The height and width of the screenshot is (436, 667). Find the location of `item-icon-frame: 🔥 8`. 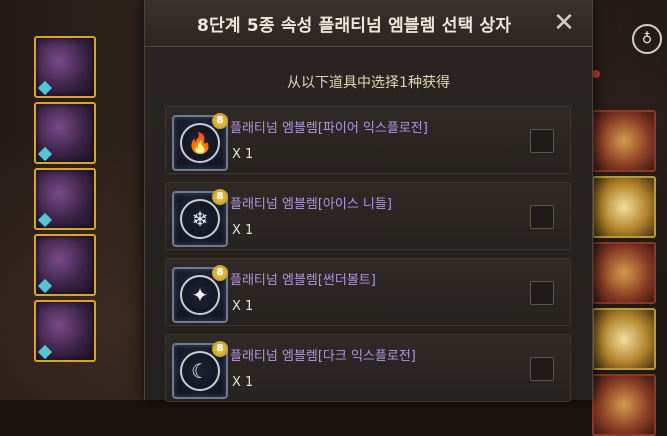

item-icon-frame: 🔥 8 is located at coordinates (200, 142).